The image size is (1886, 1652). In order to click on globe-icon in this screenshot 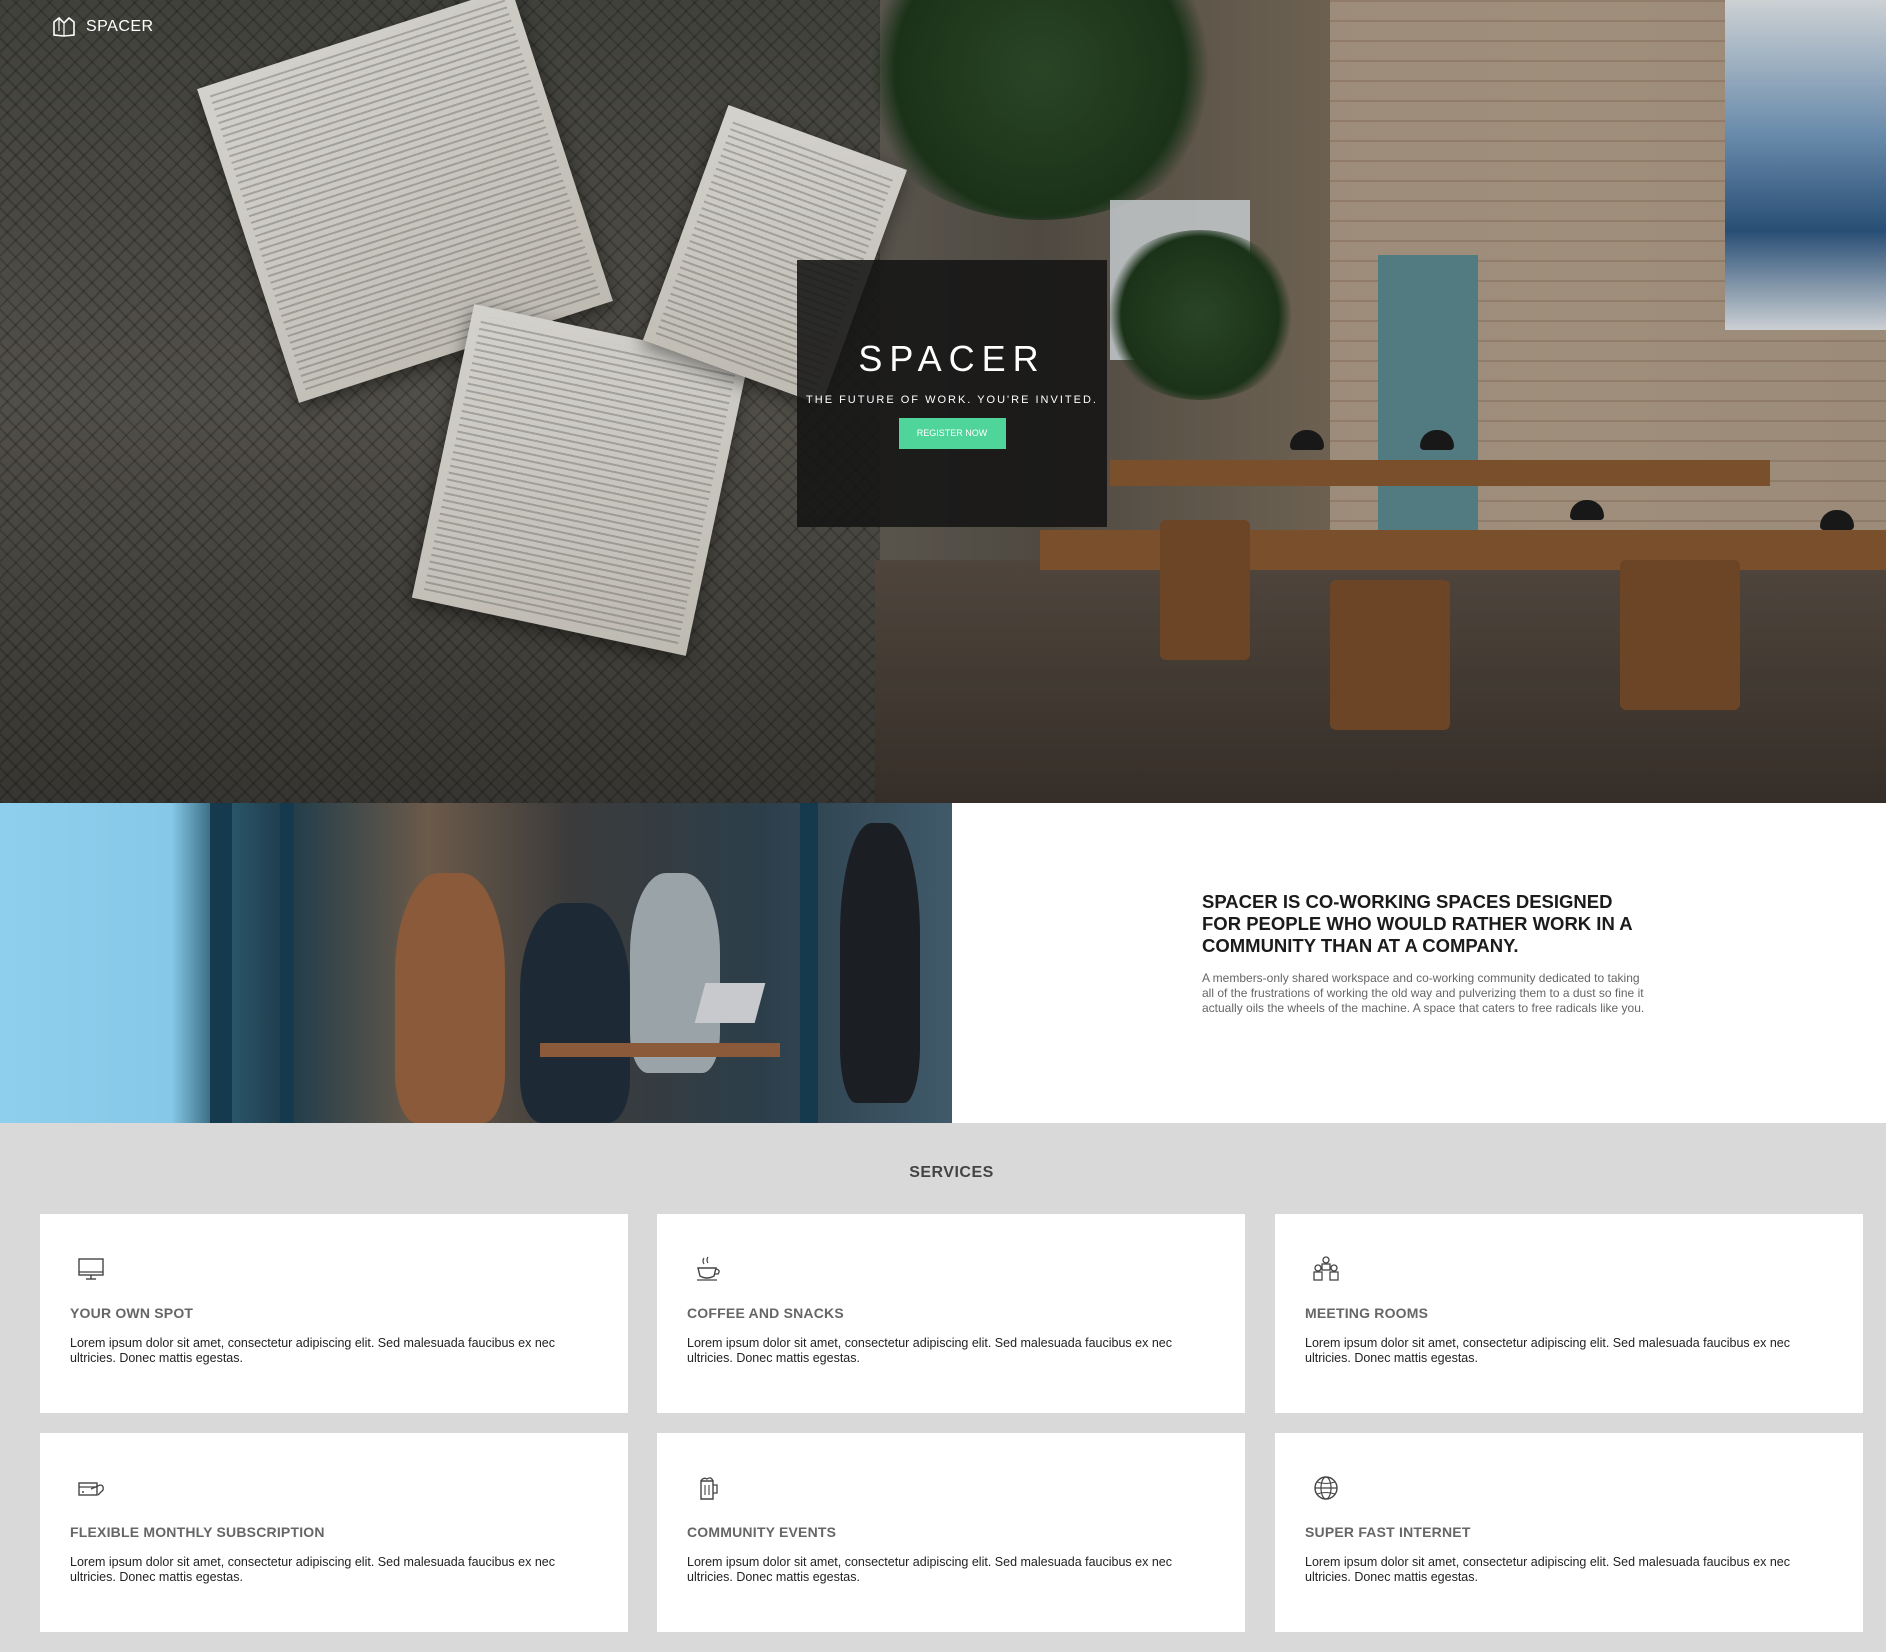, I will do `click(1326, 1488)`.